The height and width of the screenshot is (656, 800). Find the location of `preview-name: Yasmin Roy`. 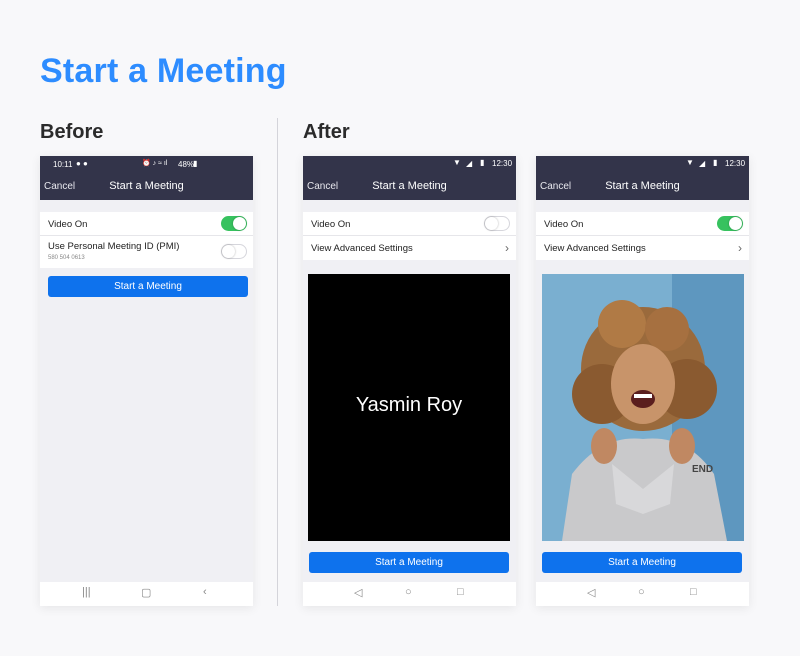

preview-name: Yasmin Roy is located at coordinates (409, 405).